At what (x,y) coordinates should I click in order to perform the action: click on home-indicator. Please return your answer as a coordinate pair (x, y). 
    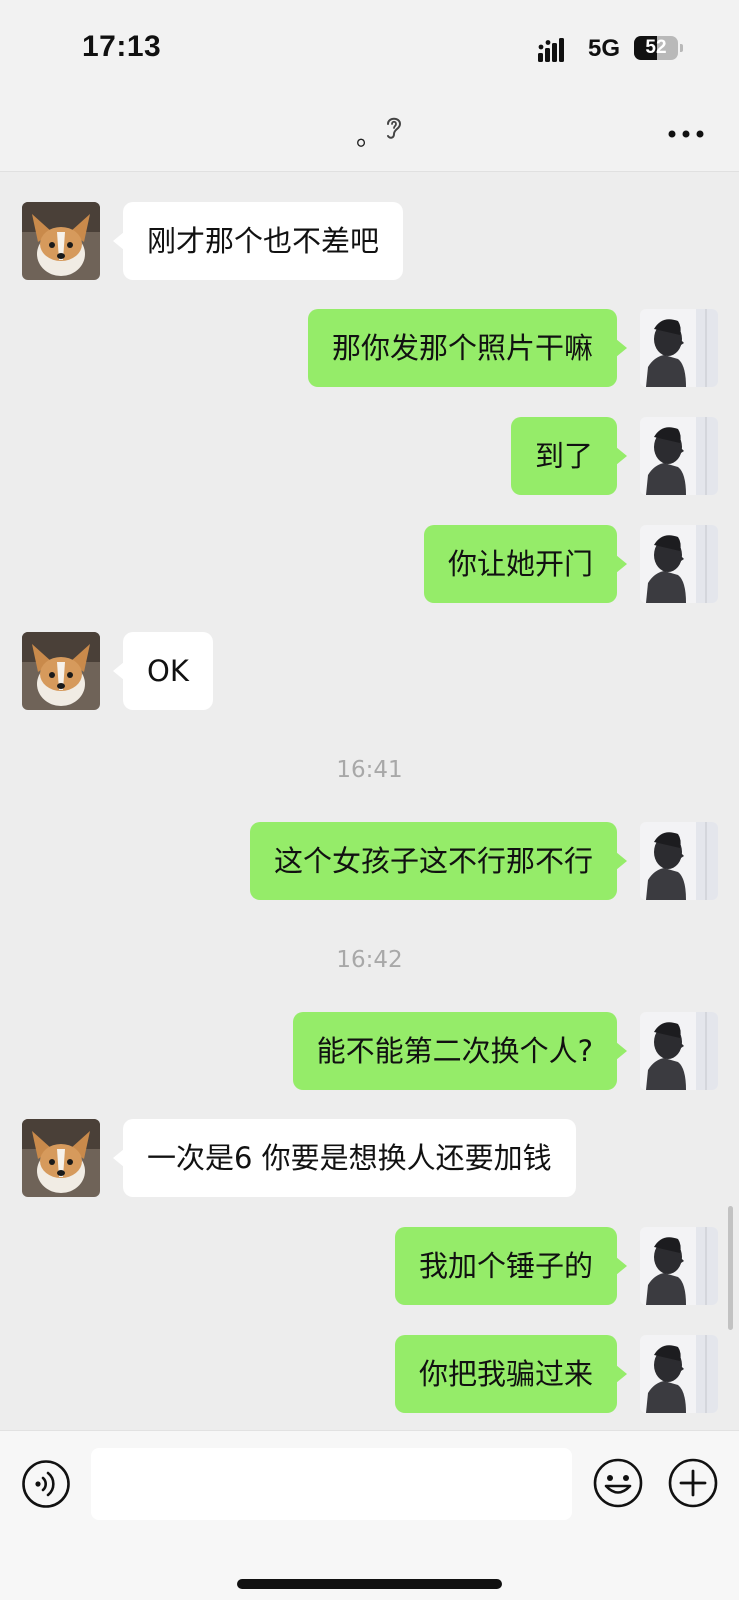
    Looking at the image, I should click on (369, 1584).